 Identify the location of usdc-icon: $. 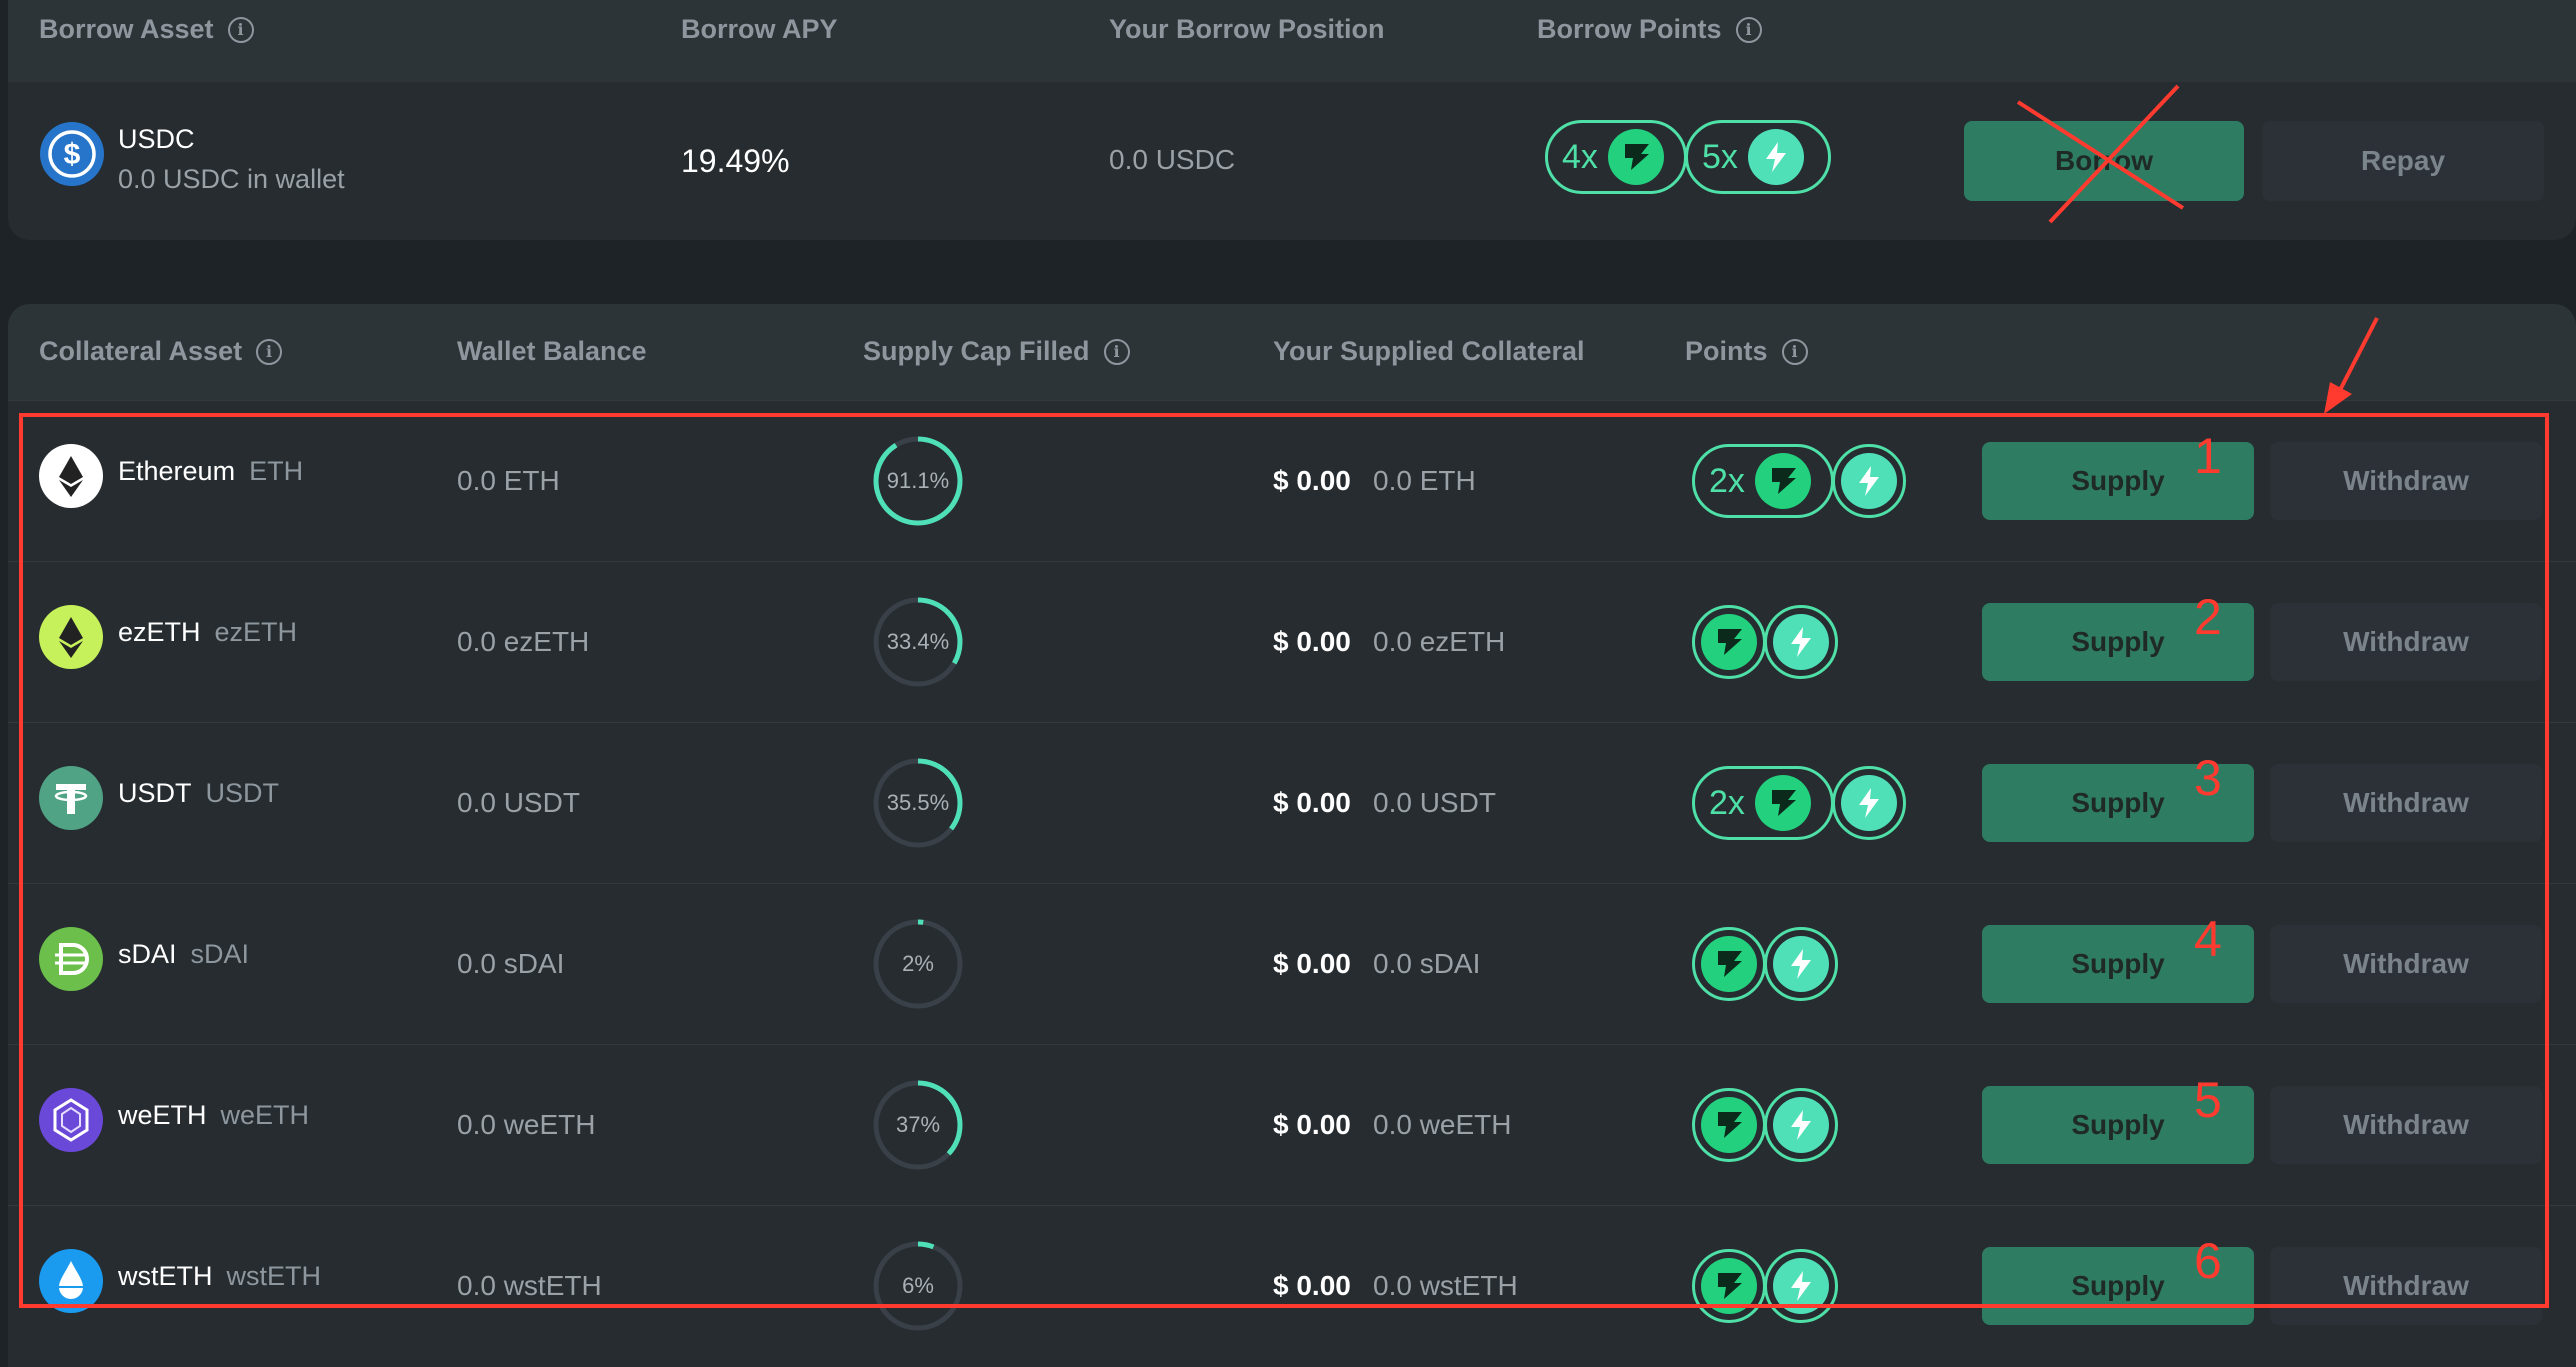
(72, 154).